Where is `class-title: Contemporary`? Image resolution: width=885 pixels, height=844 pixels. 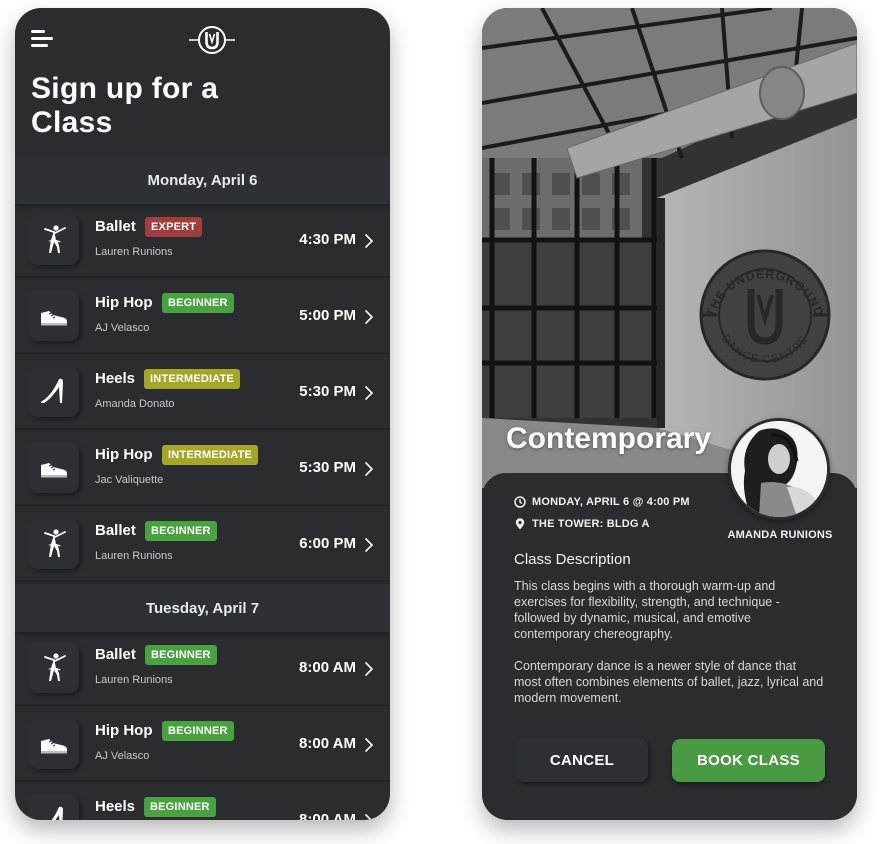 class-title: Contemporary is located at coordinates (609, 438).